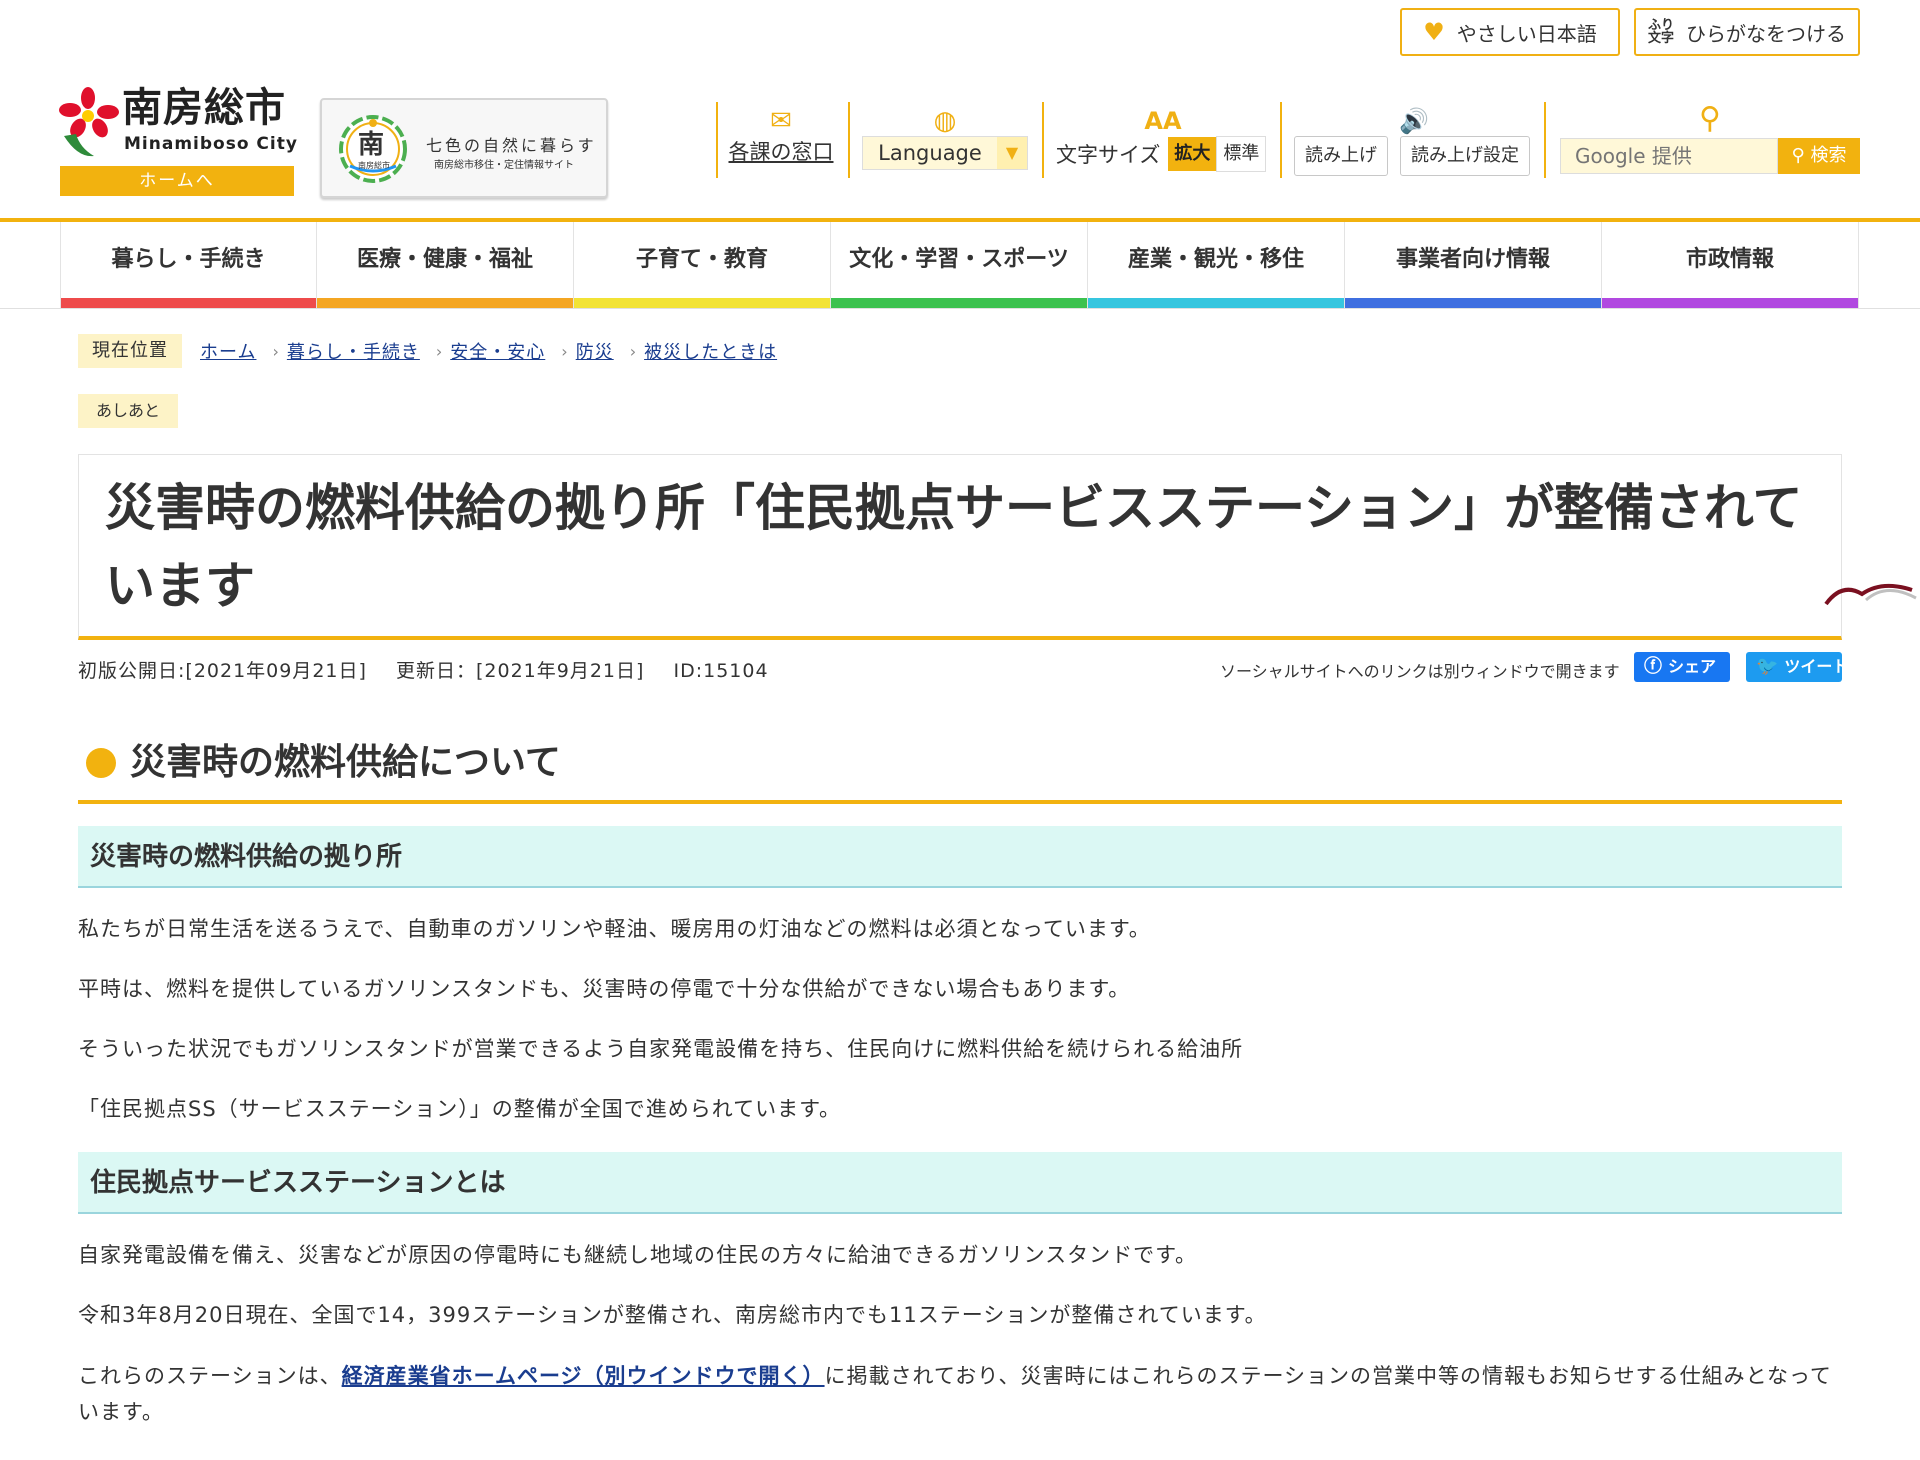 The image size is (1920, 1460). I want to click on subsection-title: 住民拠点サービスステーションとは, so click(960, 1183).